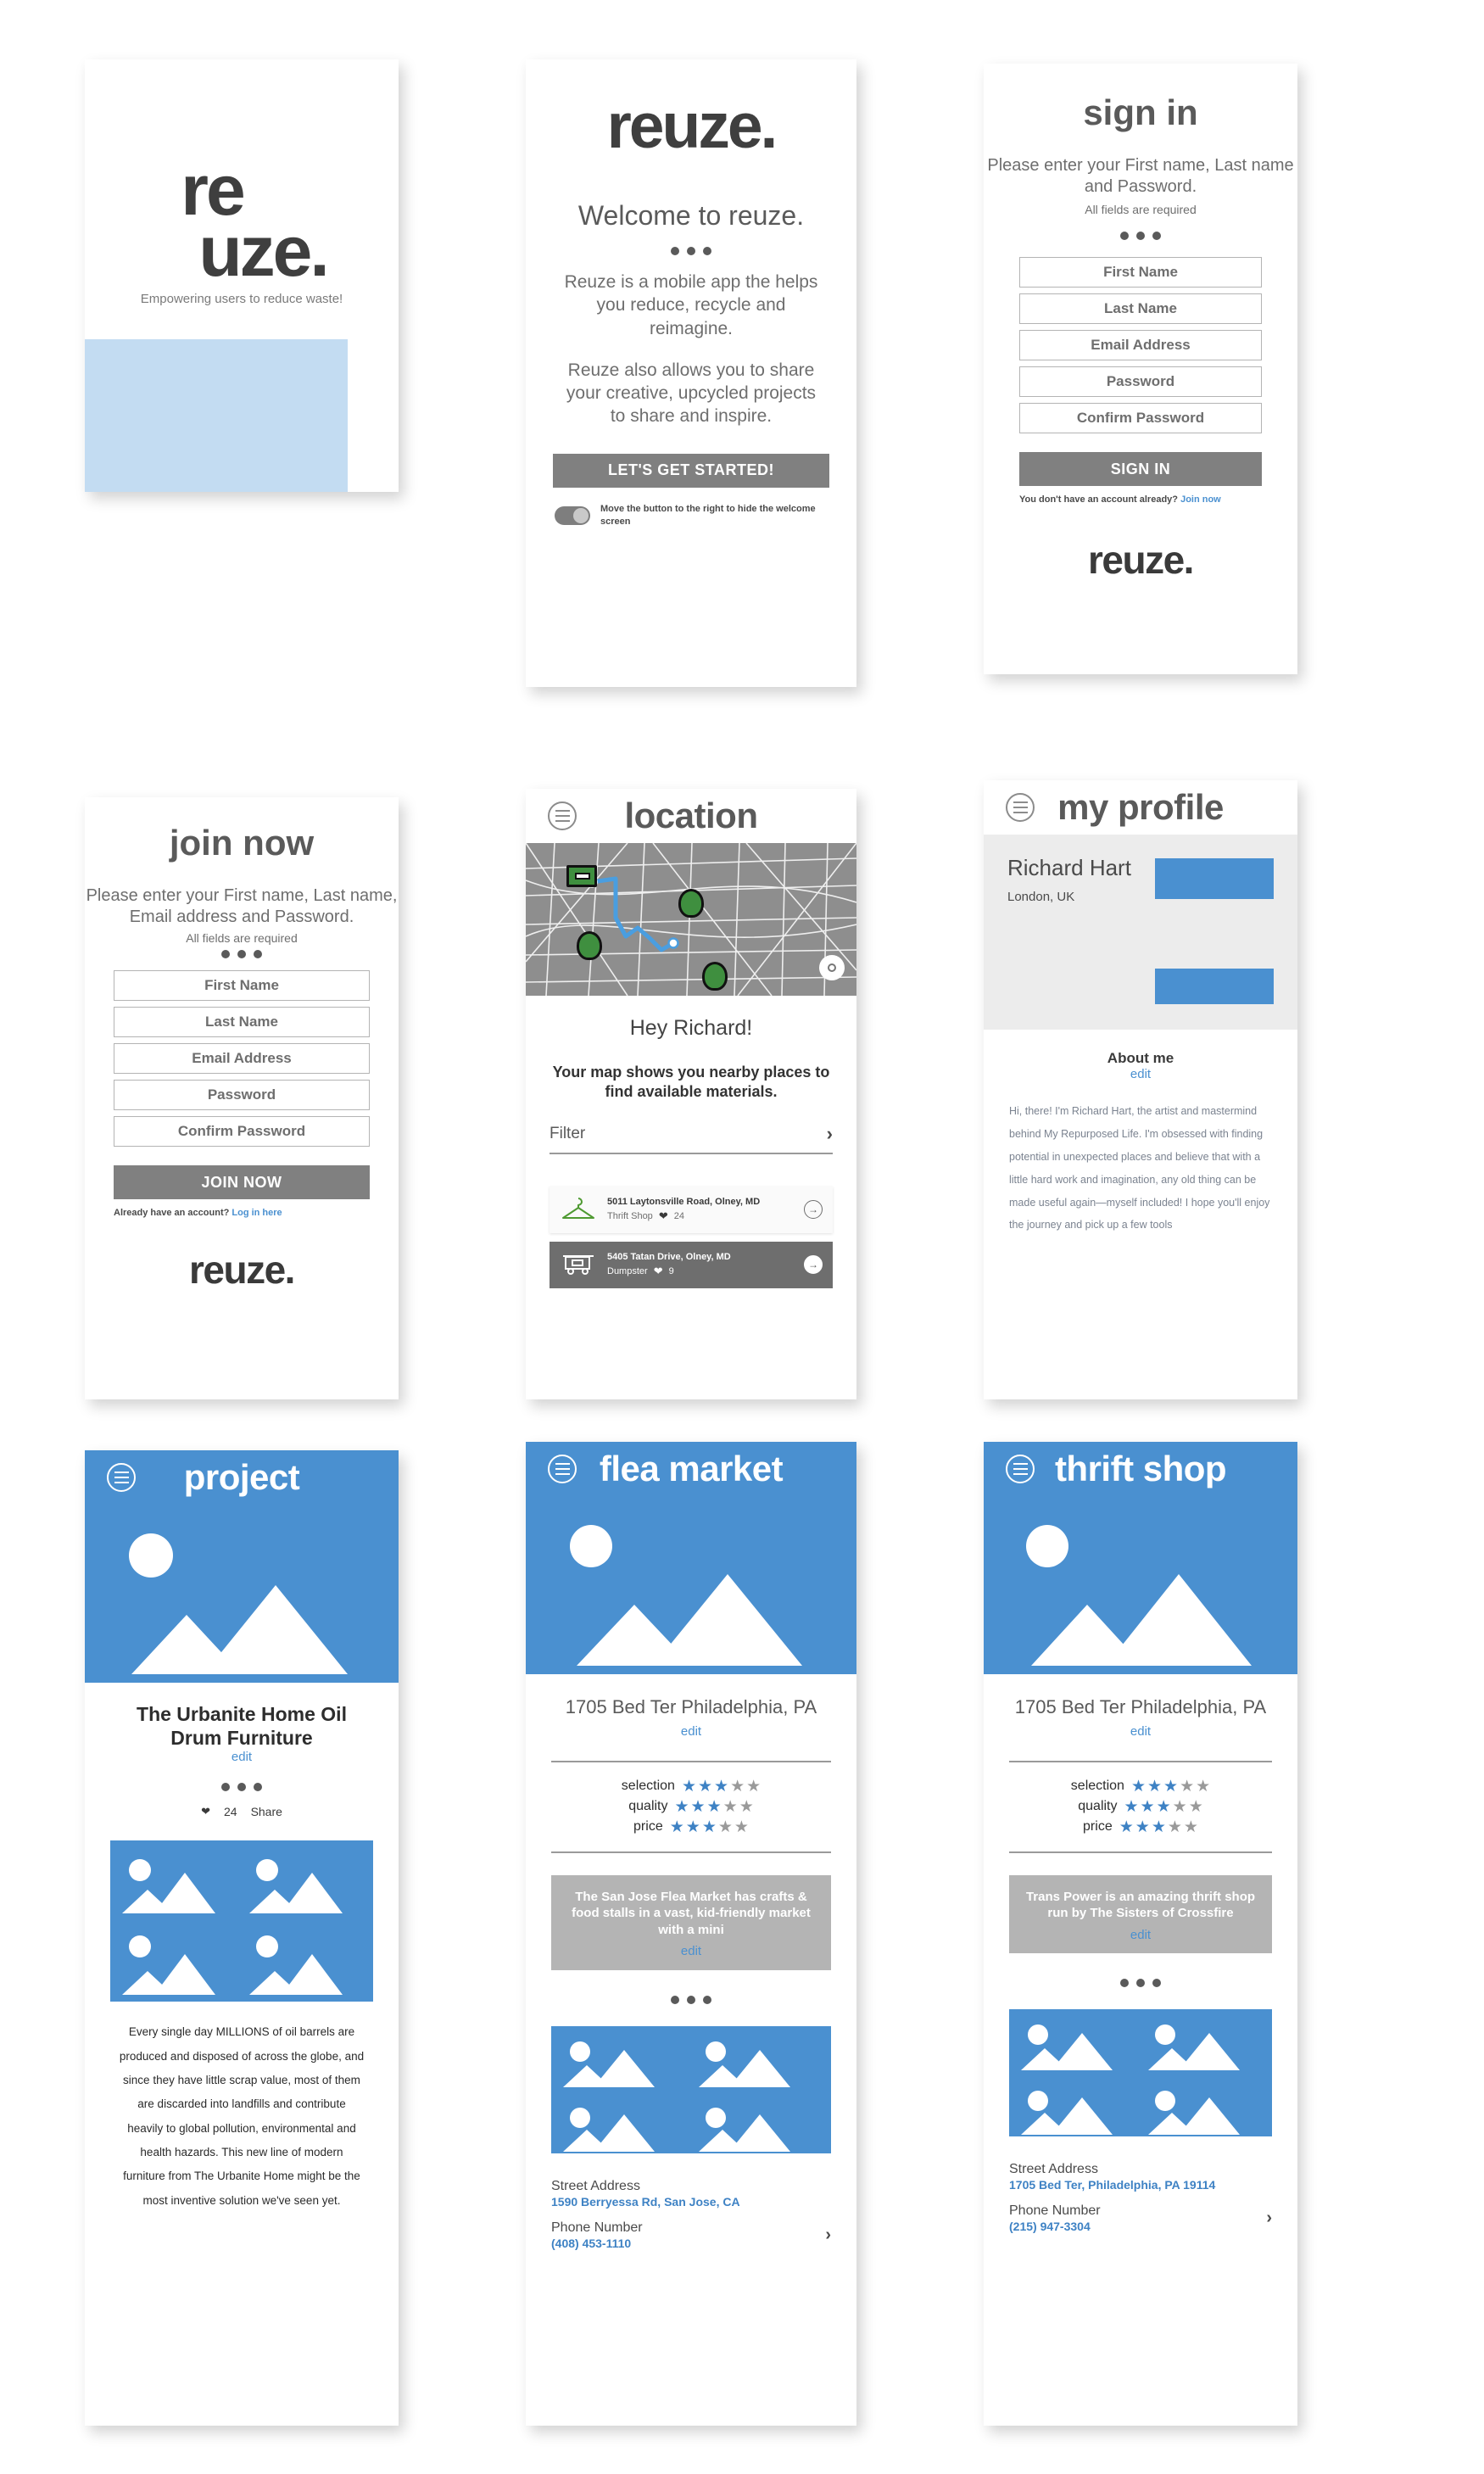 Image resolution: width=1484 pixels, height=2474 pixels. I want to click on share-button: Share, so click(266, 1811).